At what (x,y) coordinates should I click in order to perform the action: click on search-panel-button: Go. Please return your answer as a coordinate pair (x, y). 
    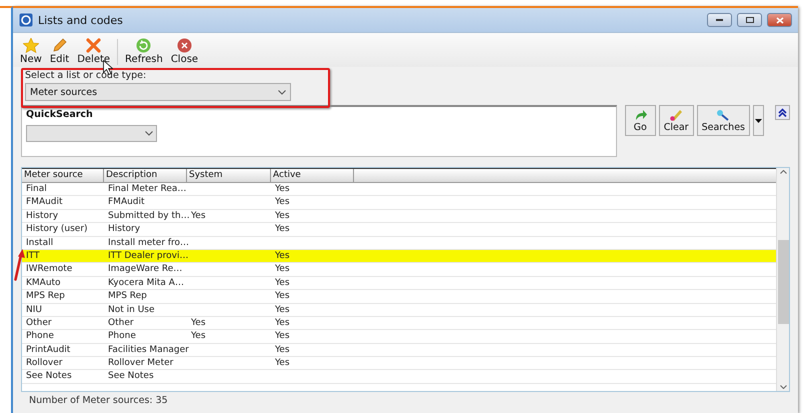
    Looking at the image, I should click on (640, 120).